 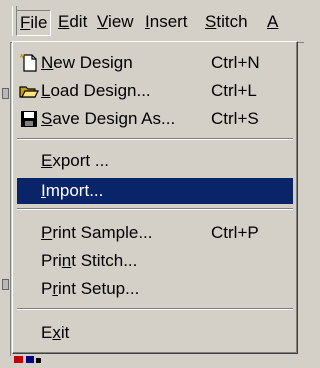 What do you see at coordinates (29, 119) in the screenshot?
I see `save-disk-icon` at bounding box center [29, 119].